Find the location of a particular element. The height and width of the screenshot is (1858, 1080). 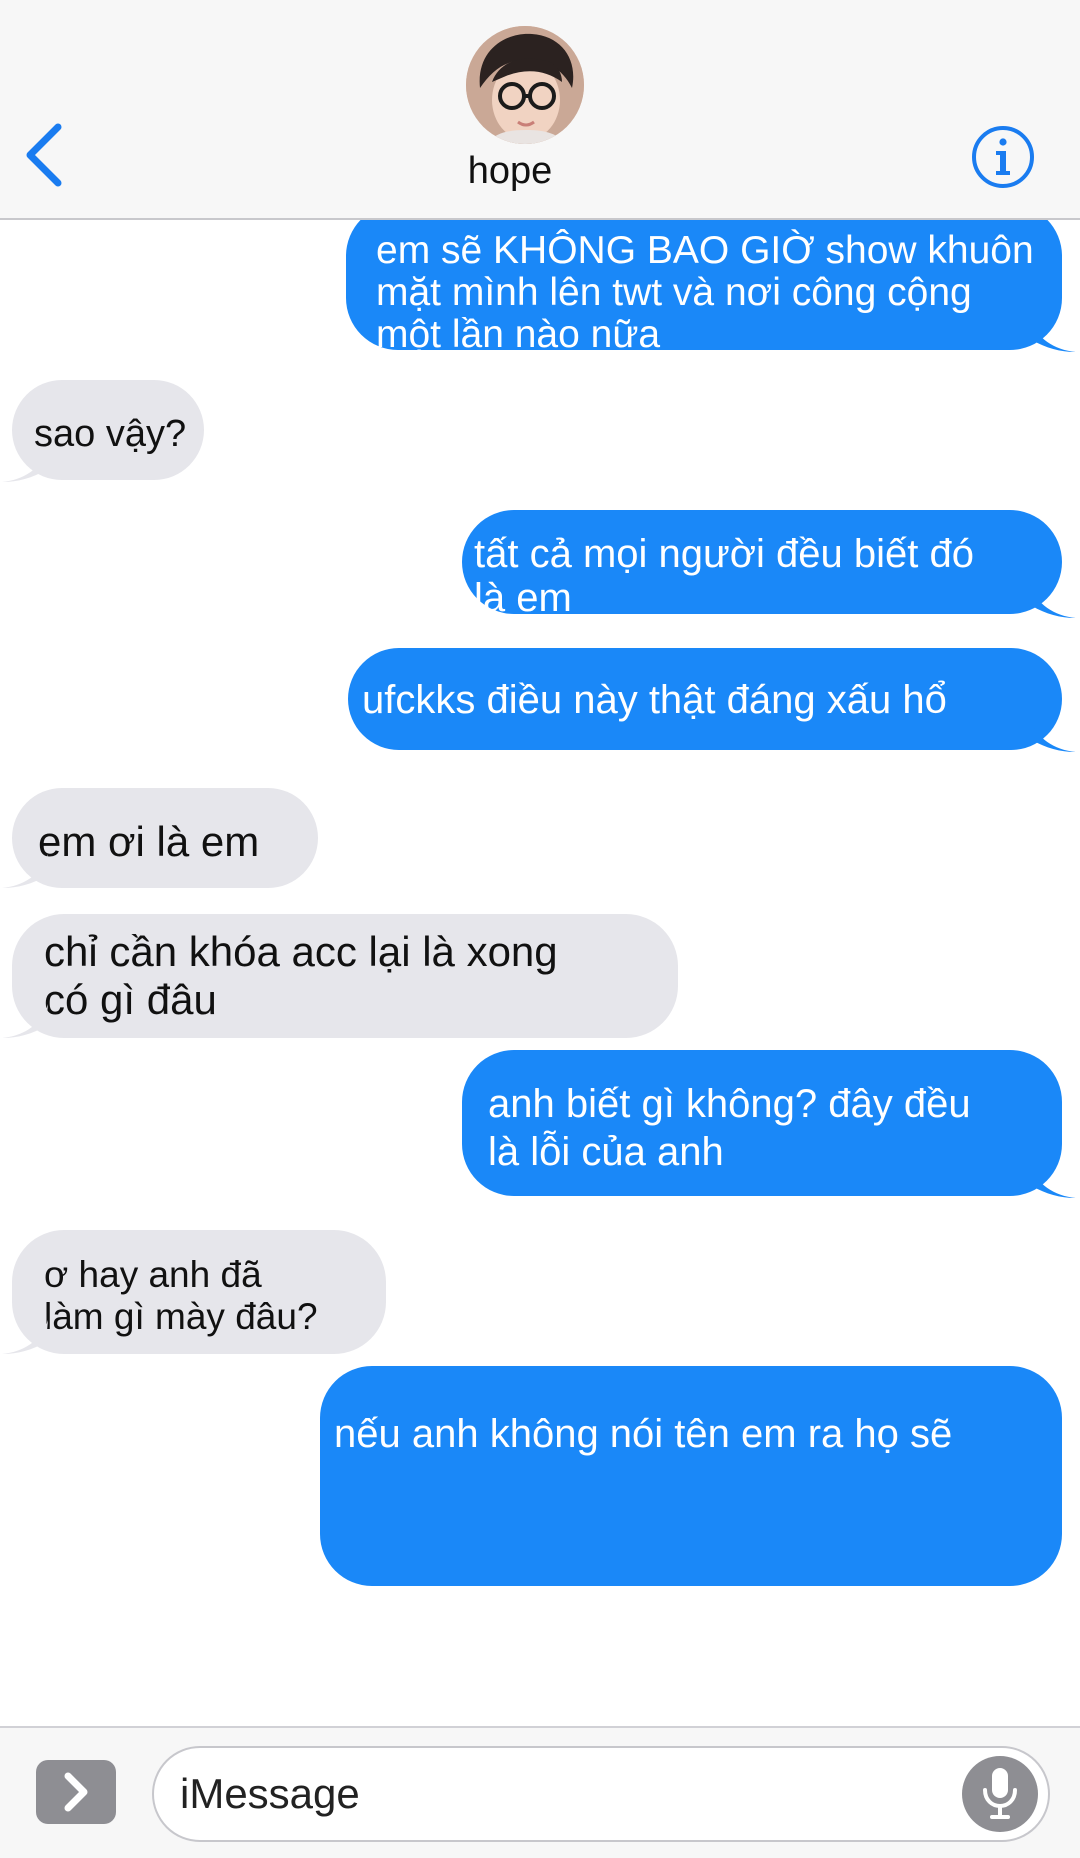

apps-button is located at coordinates (76, 1792).